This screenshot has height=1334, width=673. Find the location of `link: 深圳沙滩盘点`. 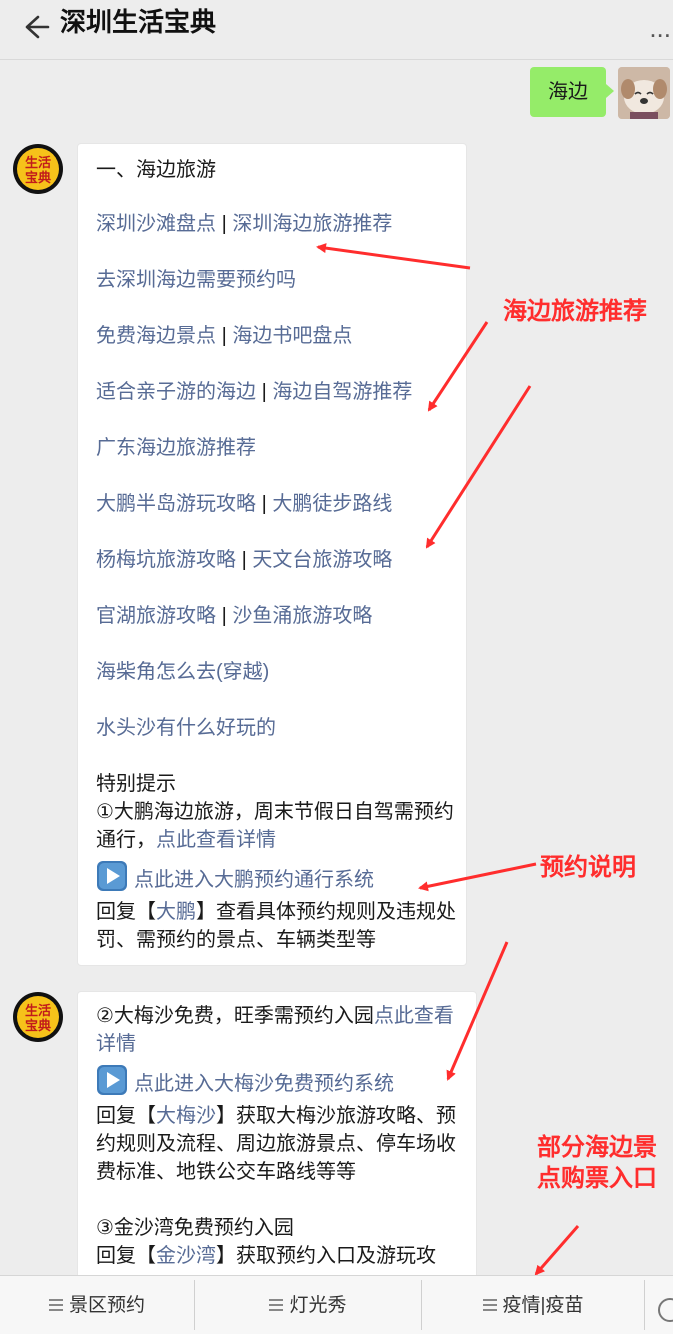

link: 深圳沙滩盘点 is located at coordinates (156, 224).